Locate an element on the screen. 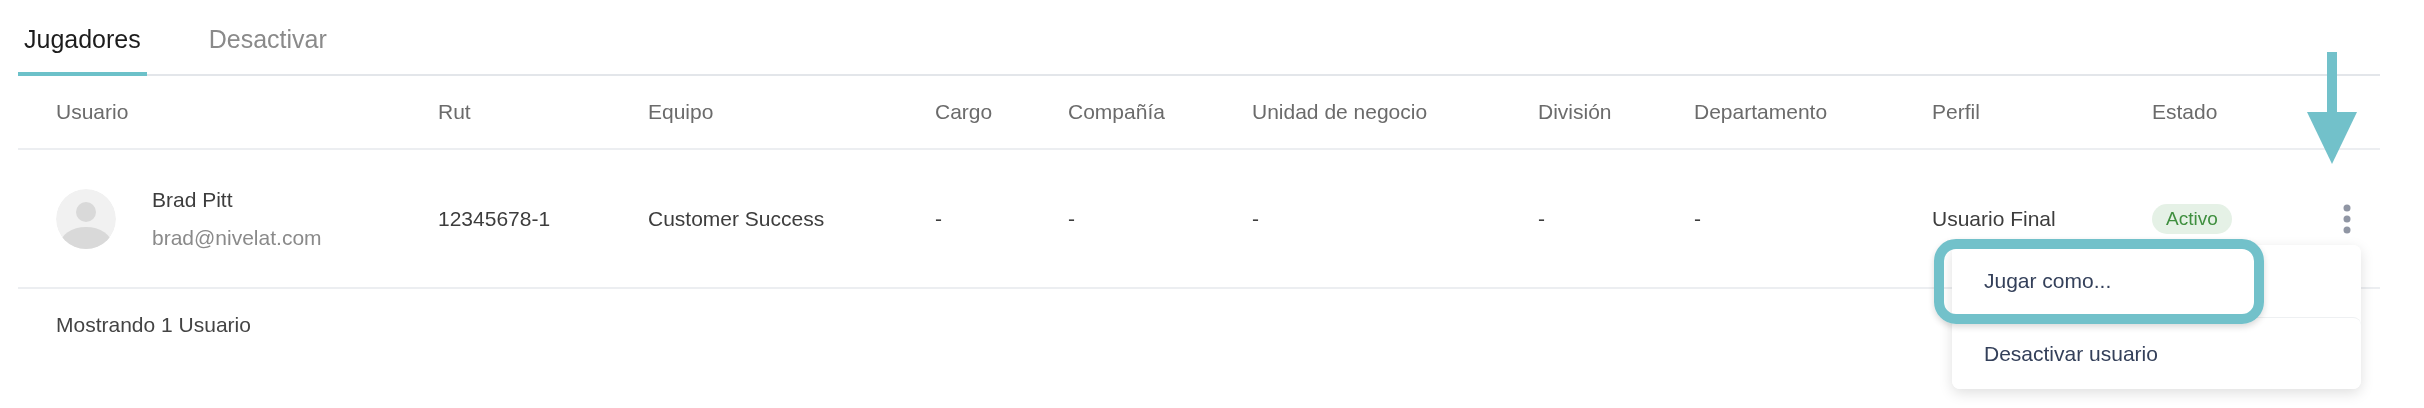  down-arrow-icon is located at coordinates (2332, 108).